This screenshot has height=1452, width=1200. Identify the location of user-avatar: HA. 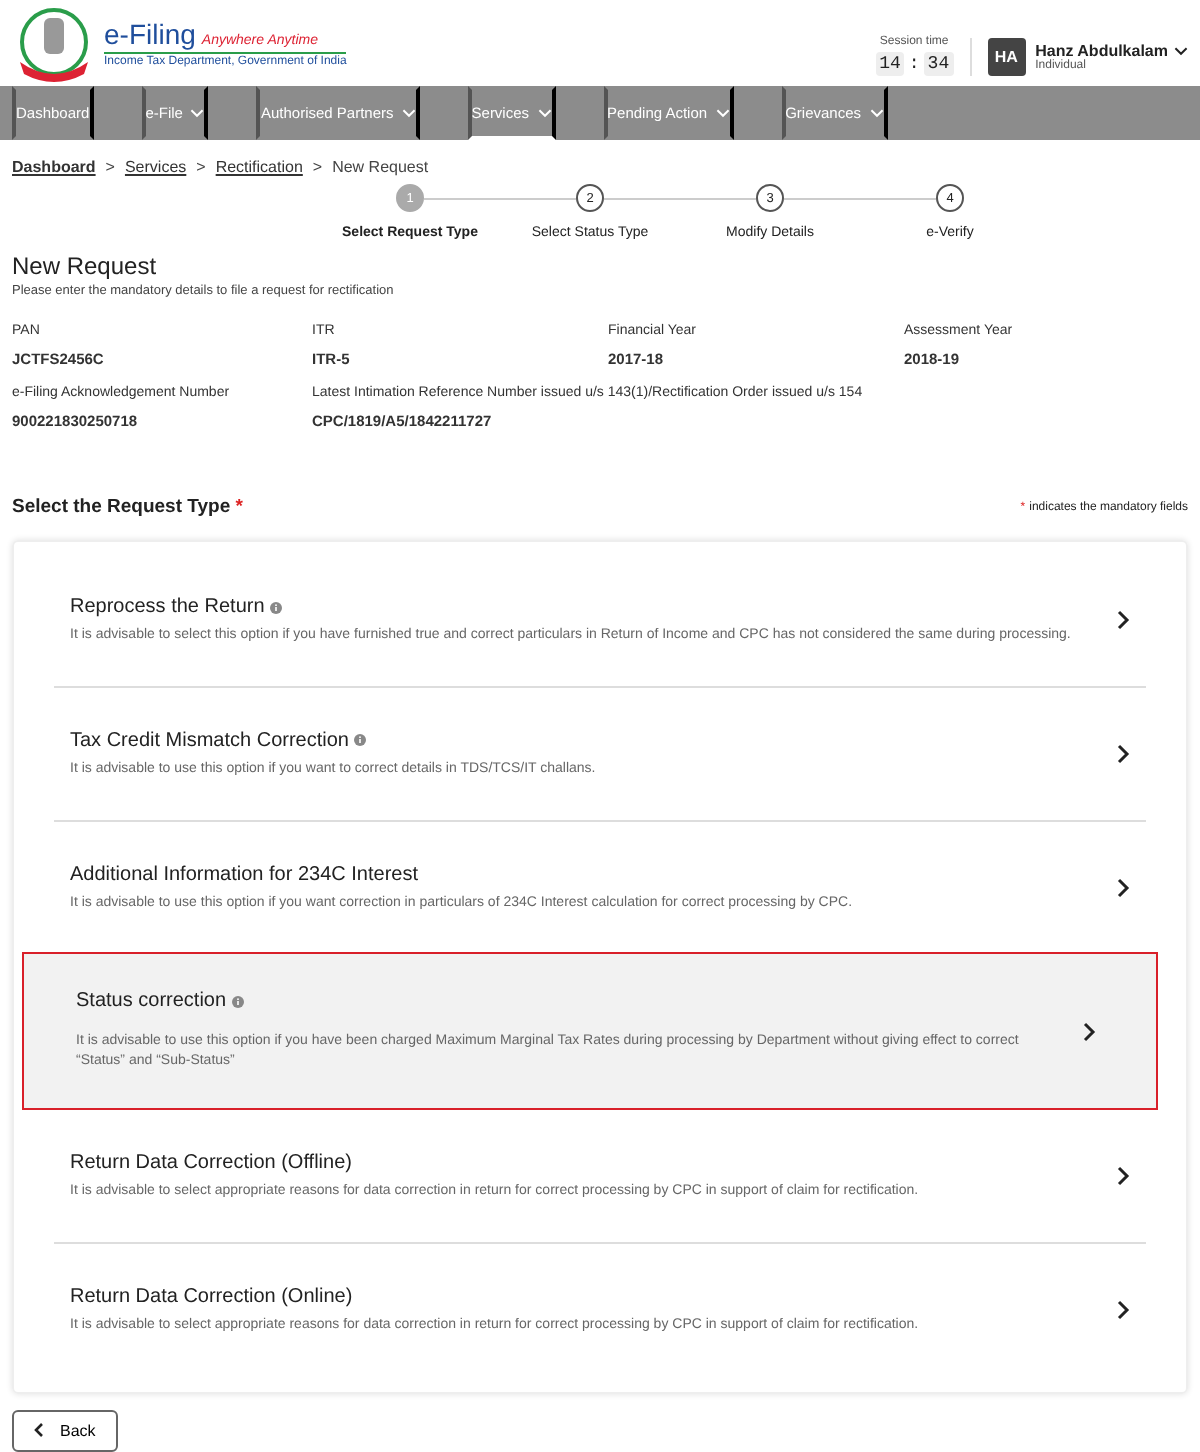
(1006, 56).